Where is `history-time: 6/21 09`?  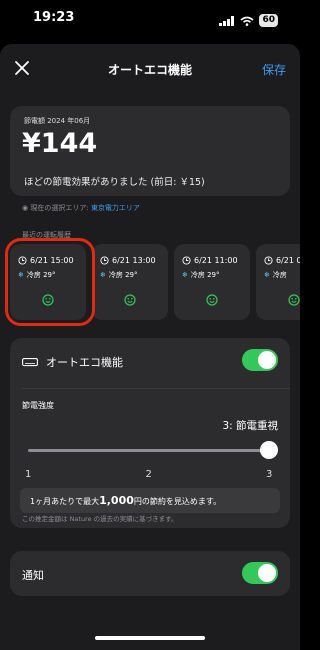 history-time: 6/21 09 is located at coordinates (288, 260).